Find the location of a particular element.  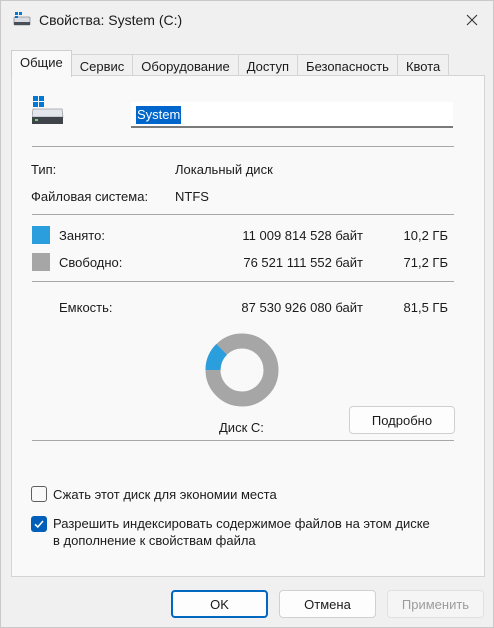

filesystem-value: NTFS is located at coordinates (192, 196).